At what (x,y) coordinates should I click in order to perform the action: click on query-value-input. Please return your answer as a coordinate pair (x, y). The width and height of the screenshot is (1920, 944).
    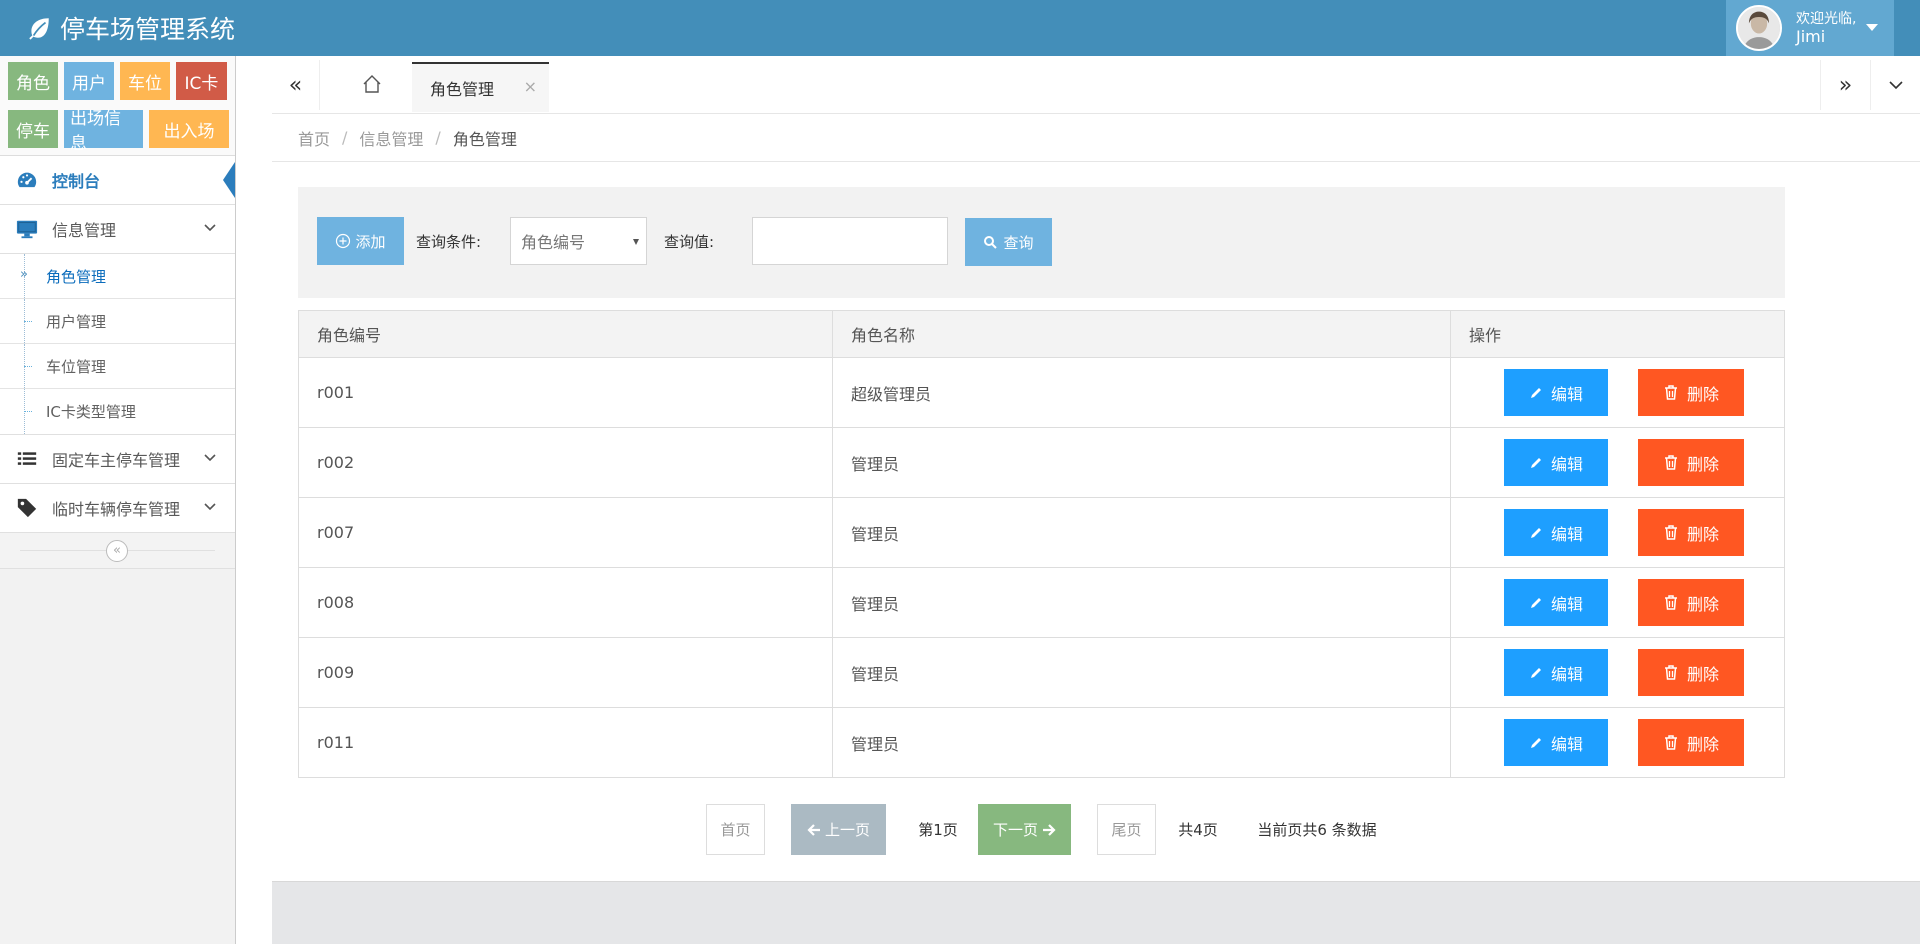
    Looking at the image, I should click on (850, 241).